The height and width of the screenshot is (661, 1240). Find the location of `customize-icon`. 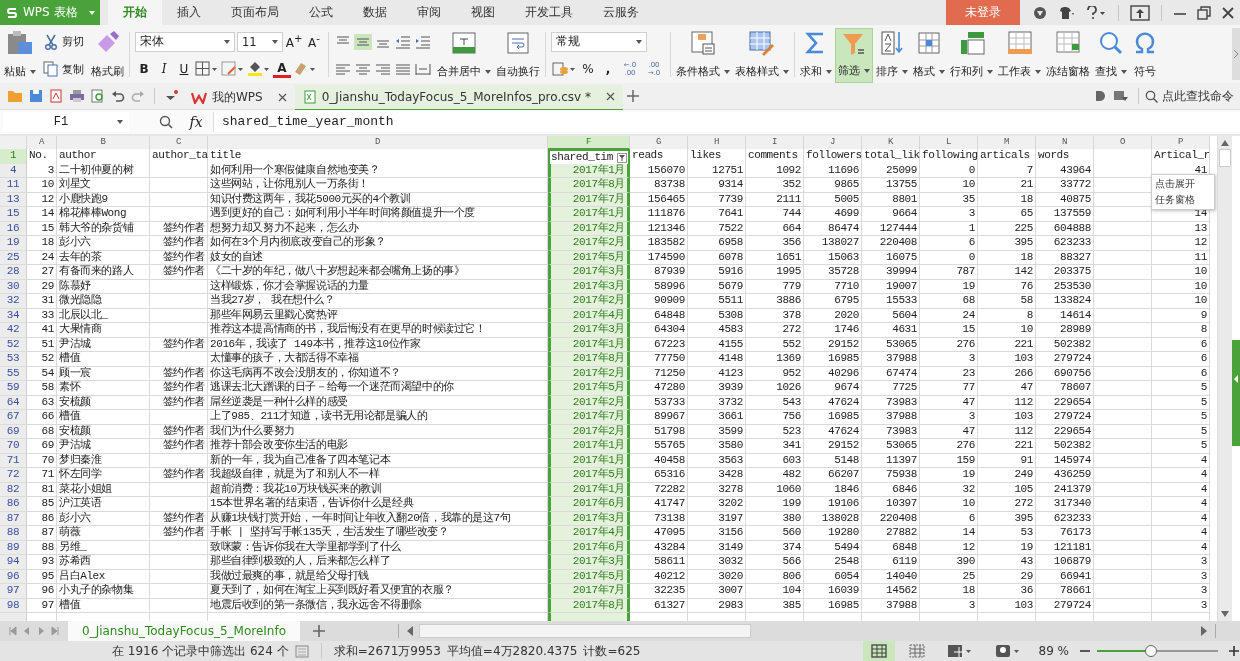

customize-icon is located at coordinates (172, 96).